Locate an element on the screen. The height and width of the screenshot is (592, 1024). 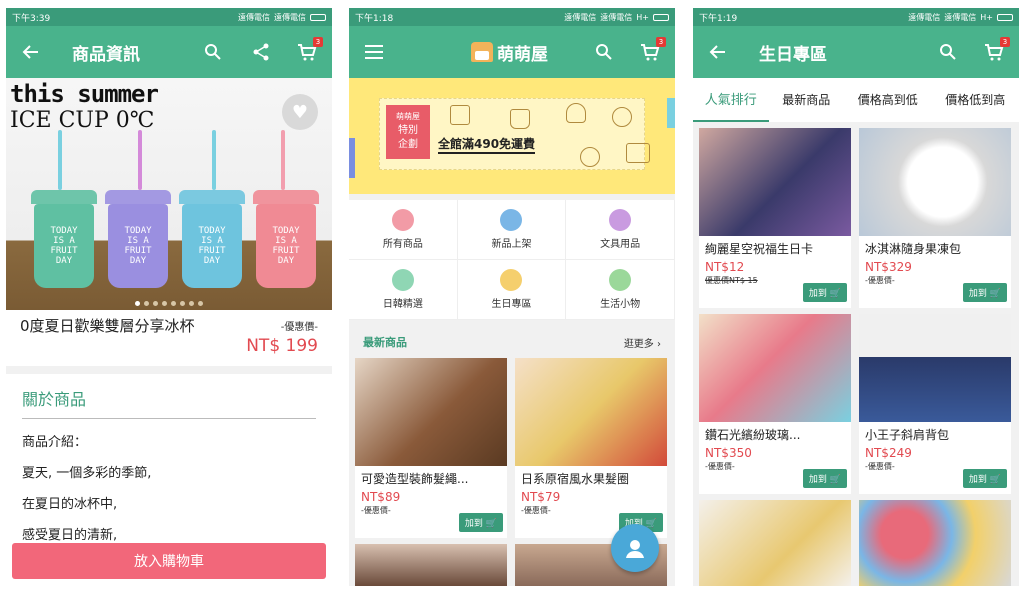
see-more-link: 逛更多 › is located at coordinates (642, 342).